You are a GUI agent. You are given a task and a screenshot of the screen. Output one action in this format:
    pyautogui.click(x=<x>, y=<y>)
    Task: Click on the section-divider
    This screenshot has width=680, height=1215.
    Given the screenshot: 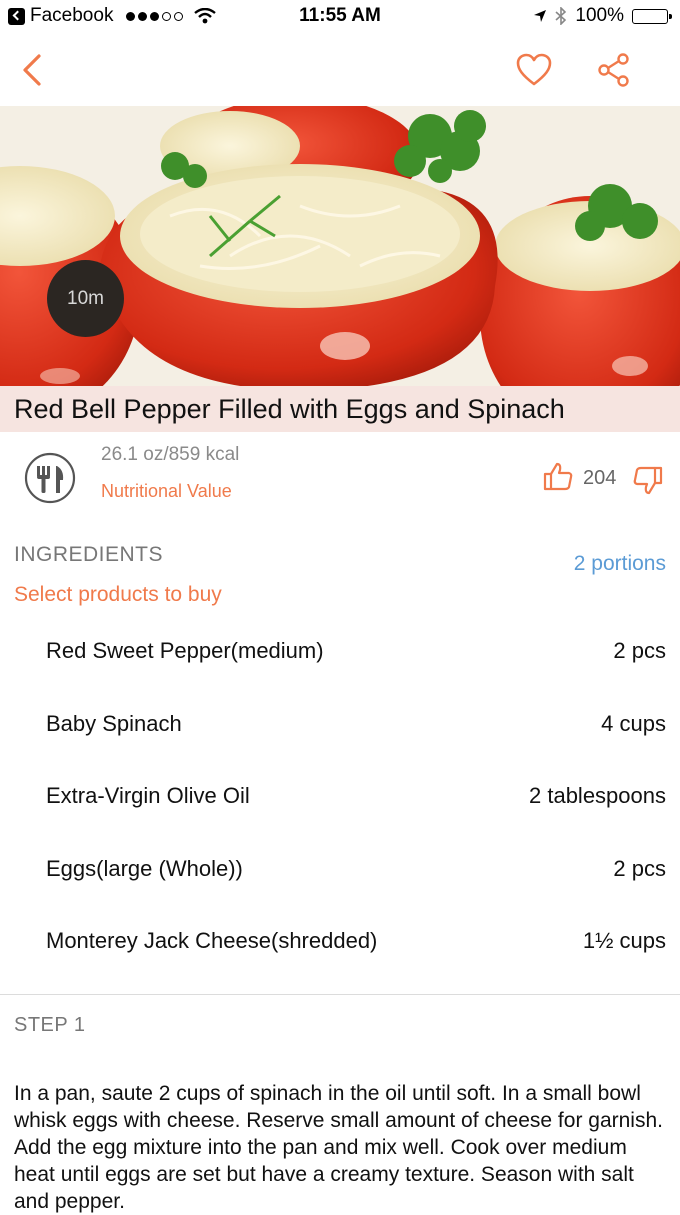 What is the action you would take?
    pyautogui.click(x=340, y=994)
    